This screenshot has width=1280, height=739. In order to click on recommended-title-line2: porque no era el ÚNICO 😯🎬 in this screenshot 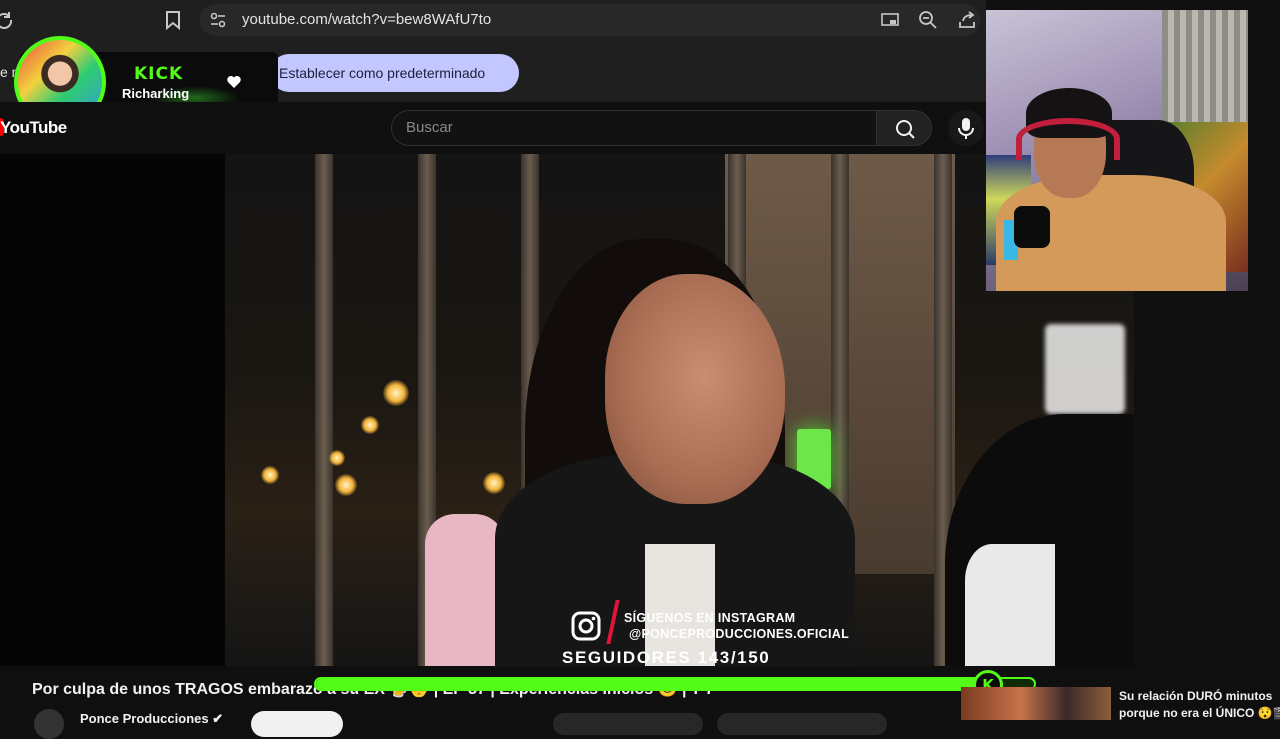, I will do `click(1199, 713)`.